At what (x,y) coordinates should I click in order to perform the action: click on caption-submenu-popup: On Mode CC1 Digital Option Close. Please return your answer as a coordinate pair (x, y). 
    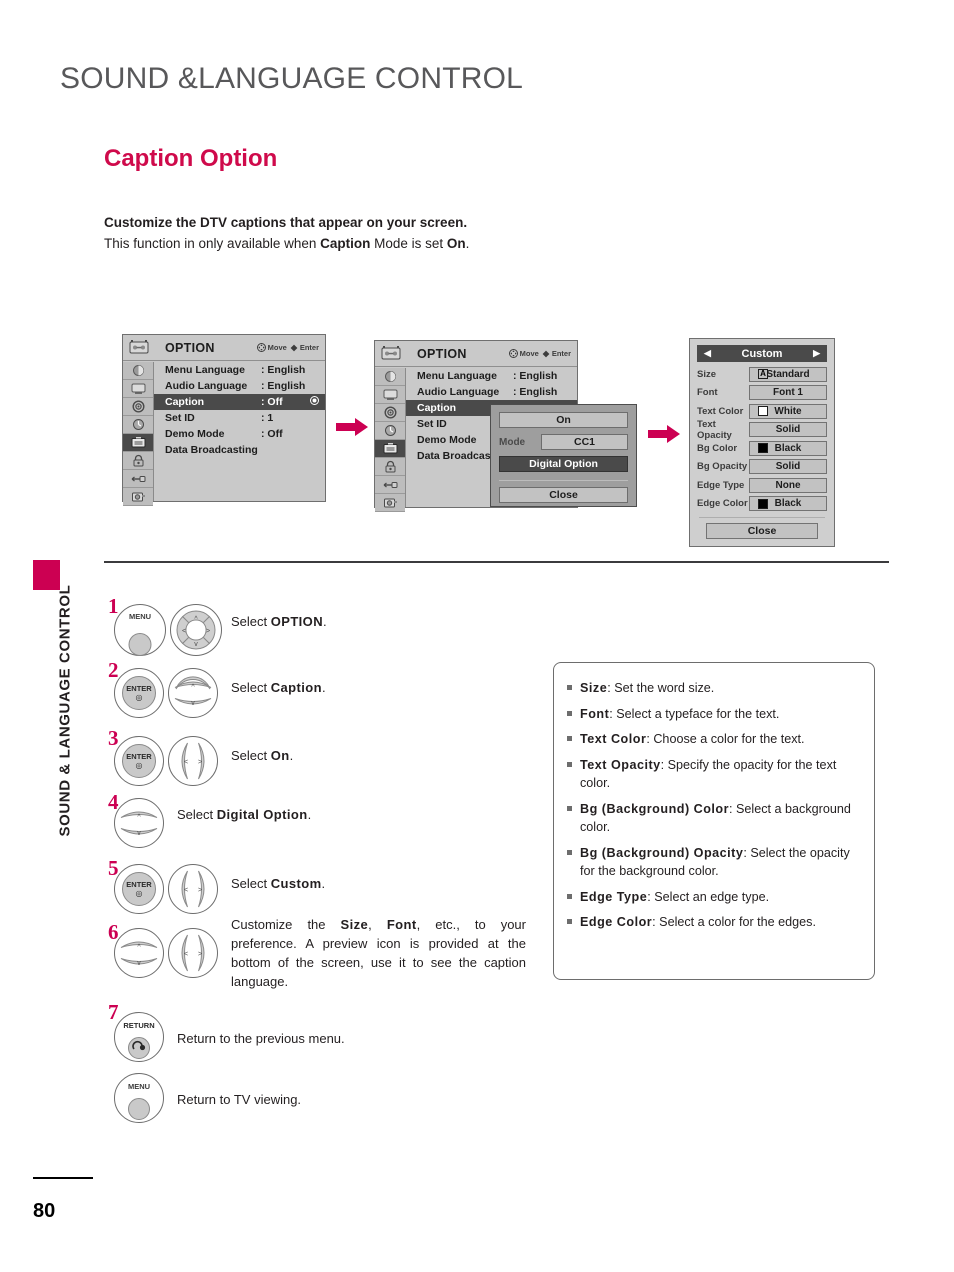
    Looking at the image, I should click on (563, 455).